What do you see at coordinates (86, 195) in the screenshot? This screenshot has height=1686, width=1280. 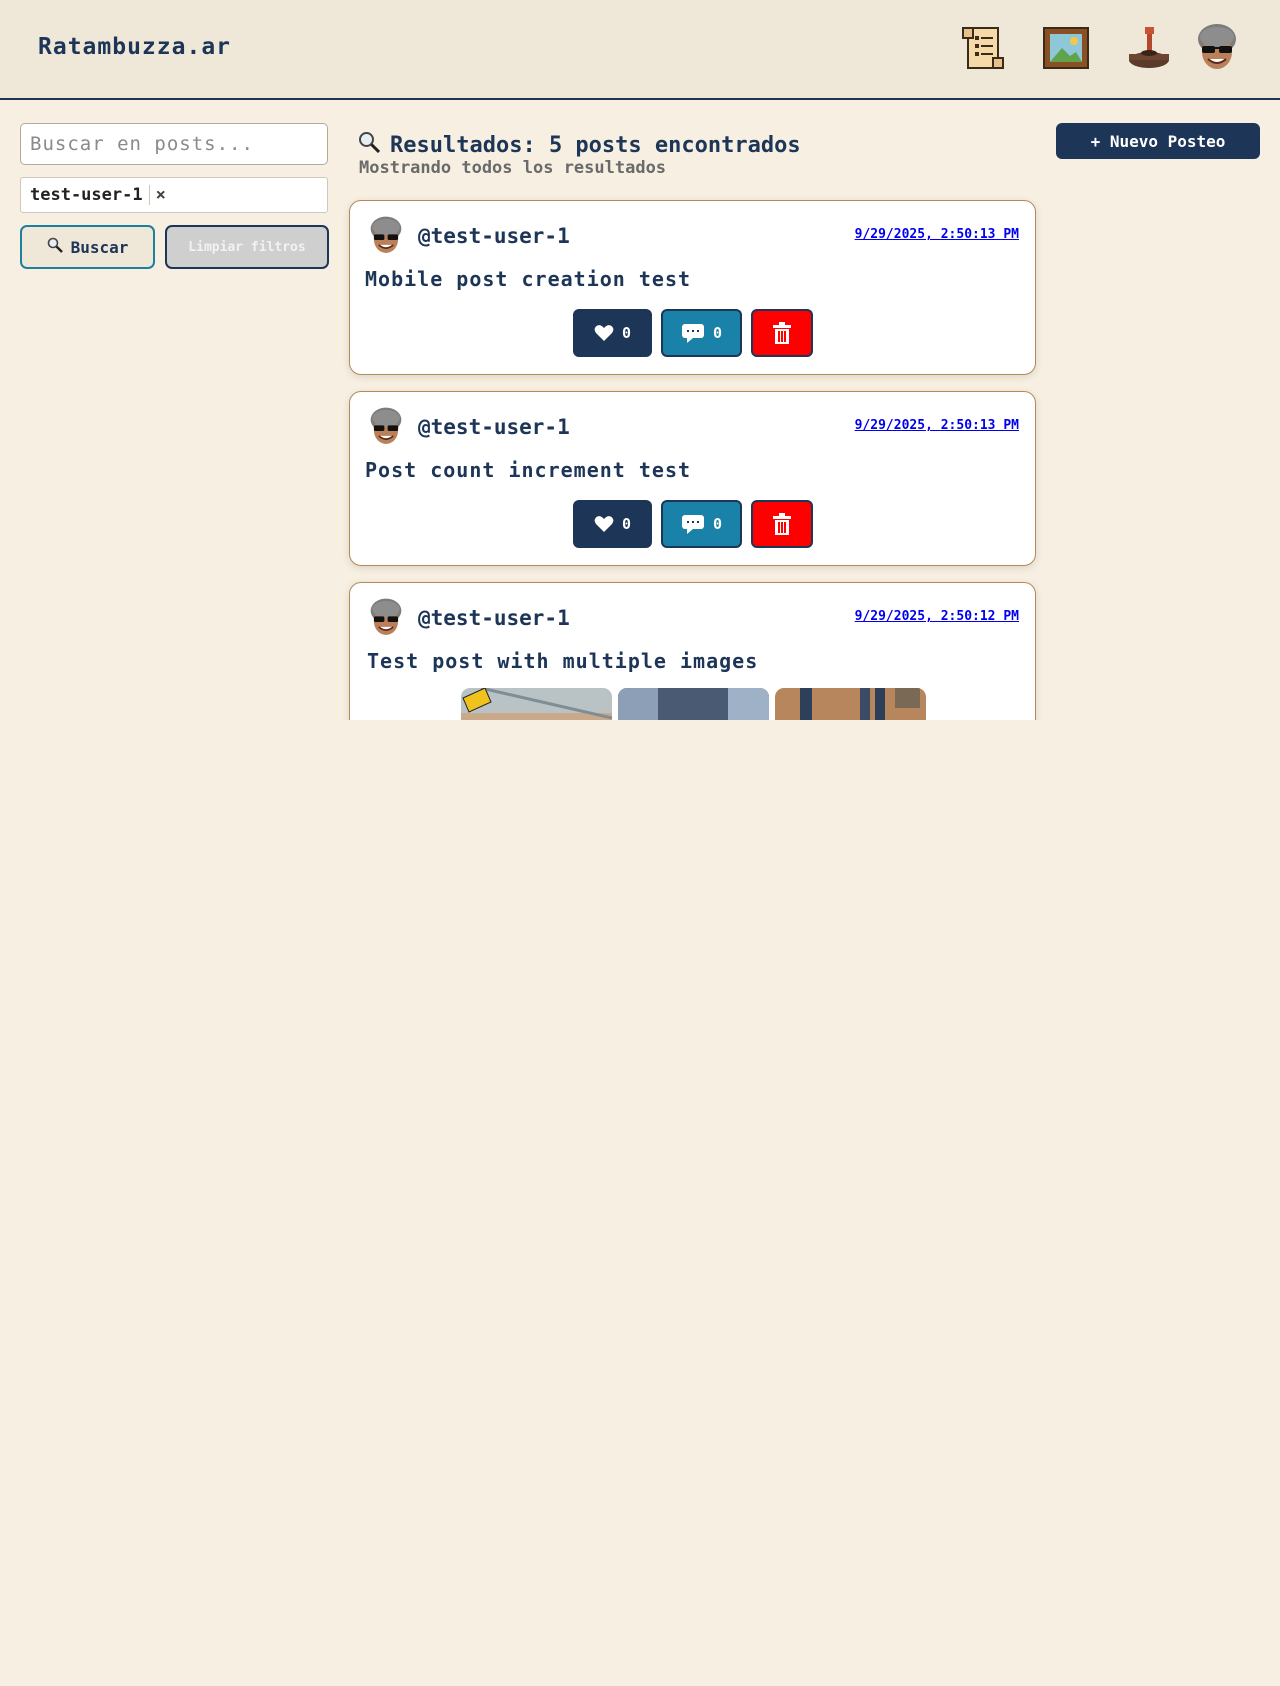 I see `filter-chip-label: test-user-1` at bounding box center [86, 195].